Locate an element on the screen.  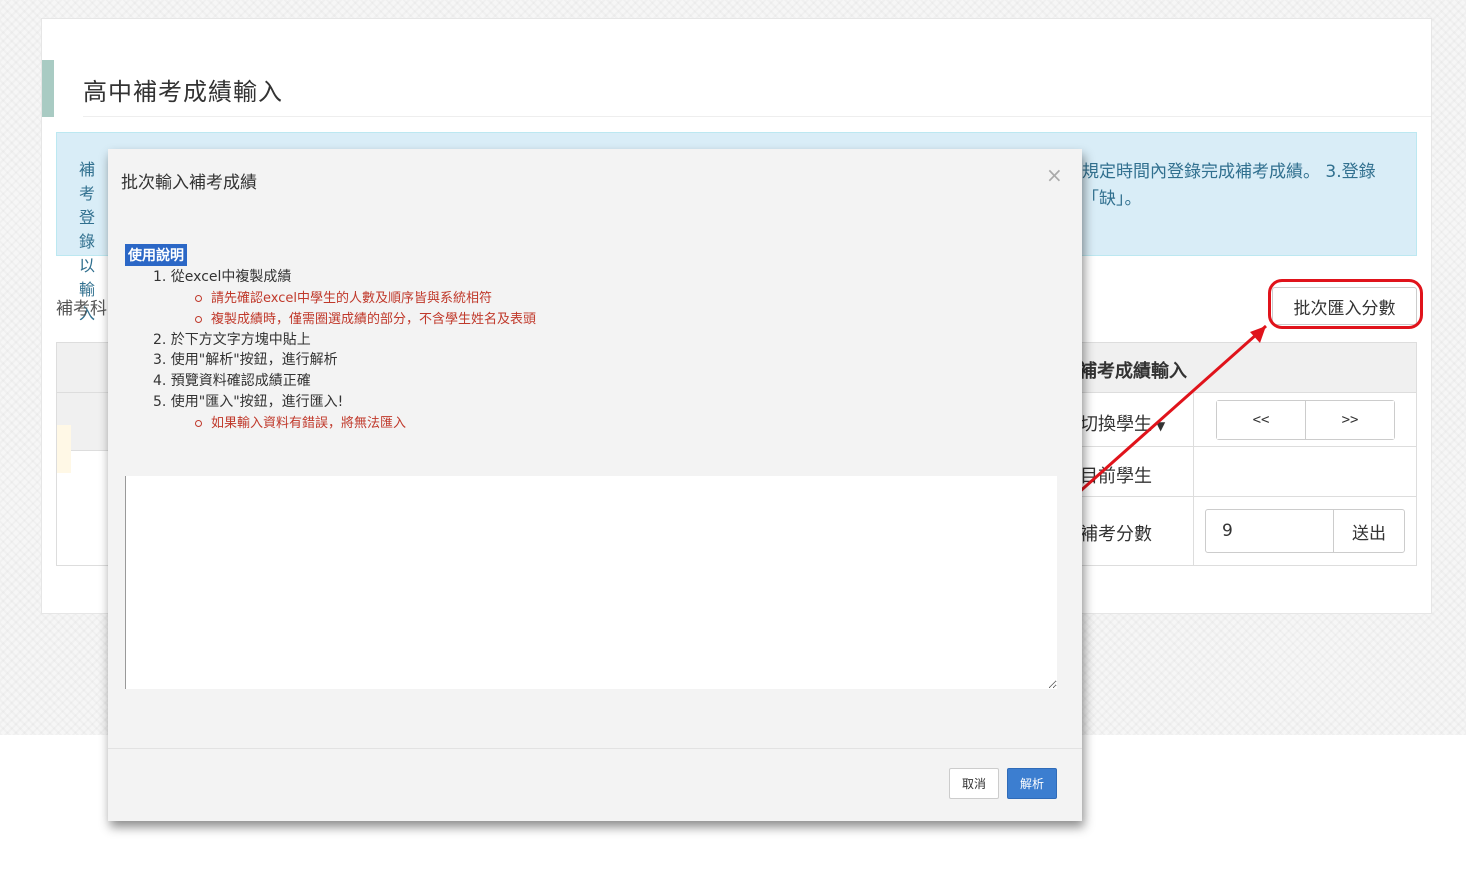
title-accent-bar is located at coordinates (48, 88).